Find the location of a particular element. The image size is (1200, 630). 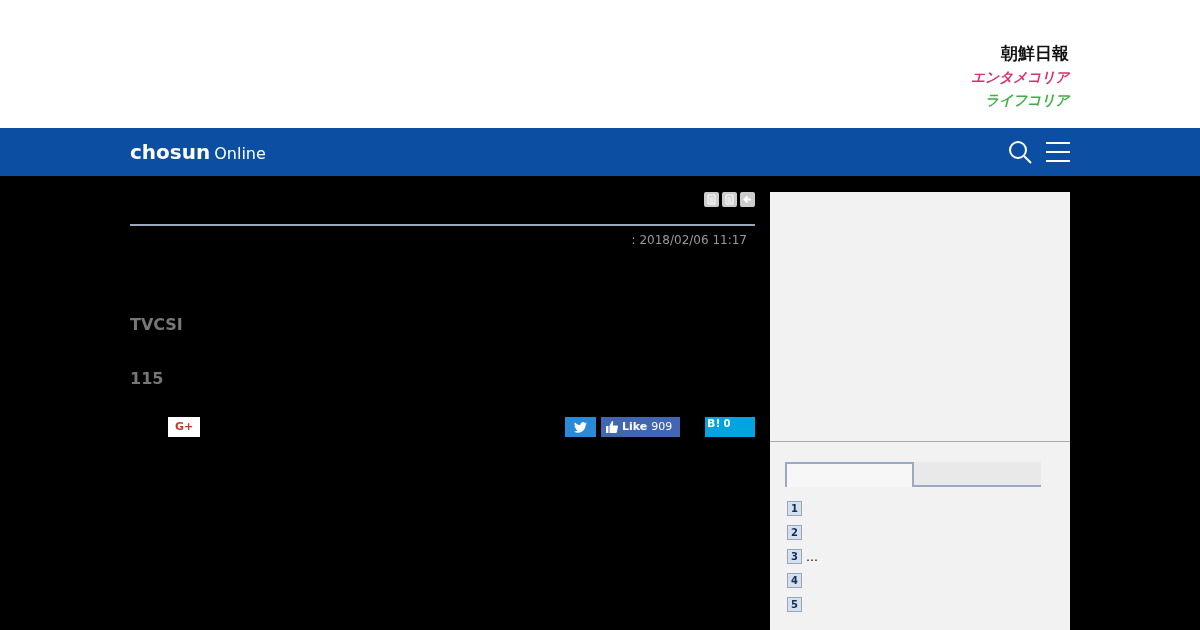

article-text: TVCSI is located at coordinates (157, 325).